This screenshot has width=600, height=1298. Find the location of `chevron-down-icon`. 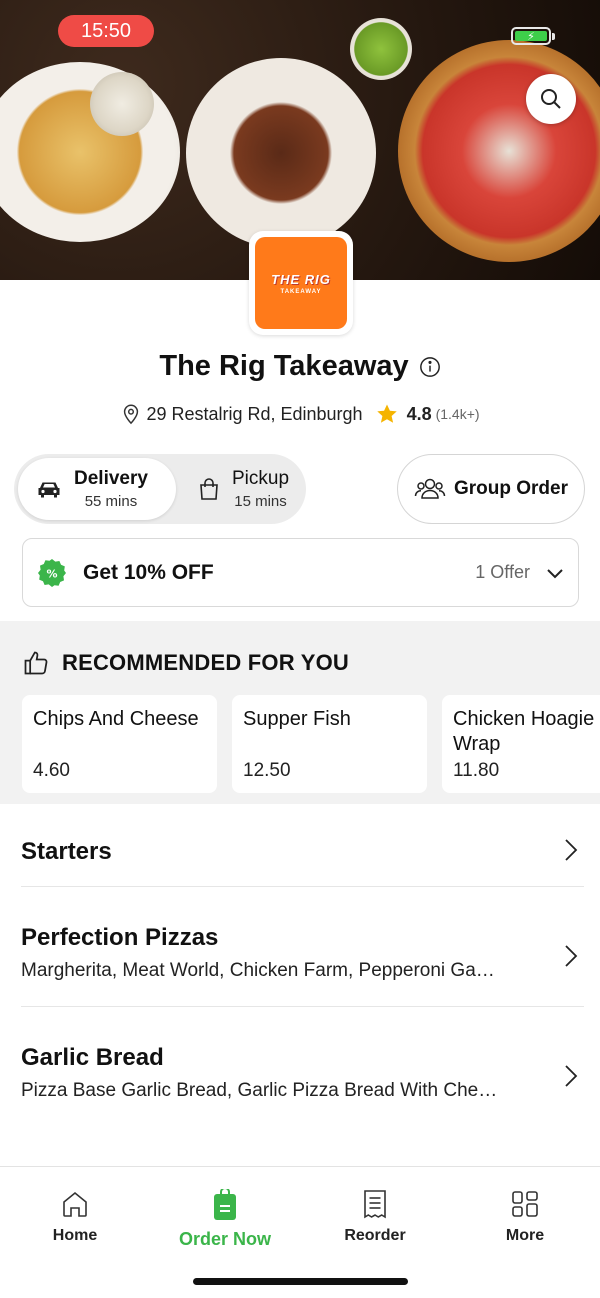

chevron-down-icon is located at coordinates (555, 573).